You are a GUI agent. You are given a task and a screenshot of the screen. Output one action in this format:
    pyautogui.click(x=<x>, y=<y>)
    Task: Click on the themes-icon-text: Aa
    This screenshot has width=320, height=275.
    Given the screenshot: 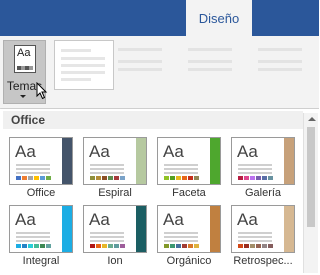 What is the action you would take?
    pyautogui.click(x=24, y=53)
    